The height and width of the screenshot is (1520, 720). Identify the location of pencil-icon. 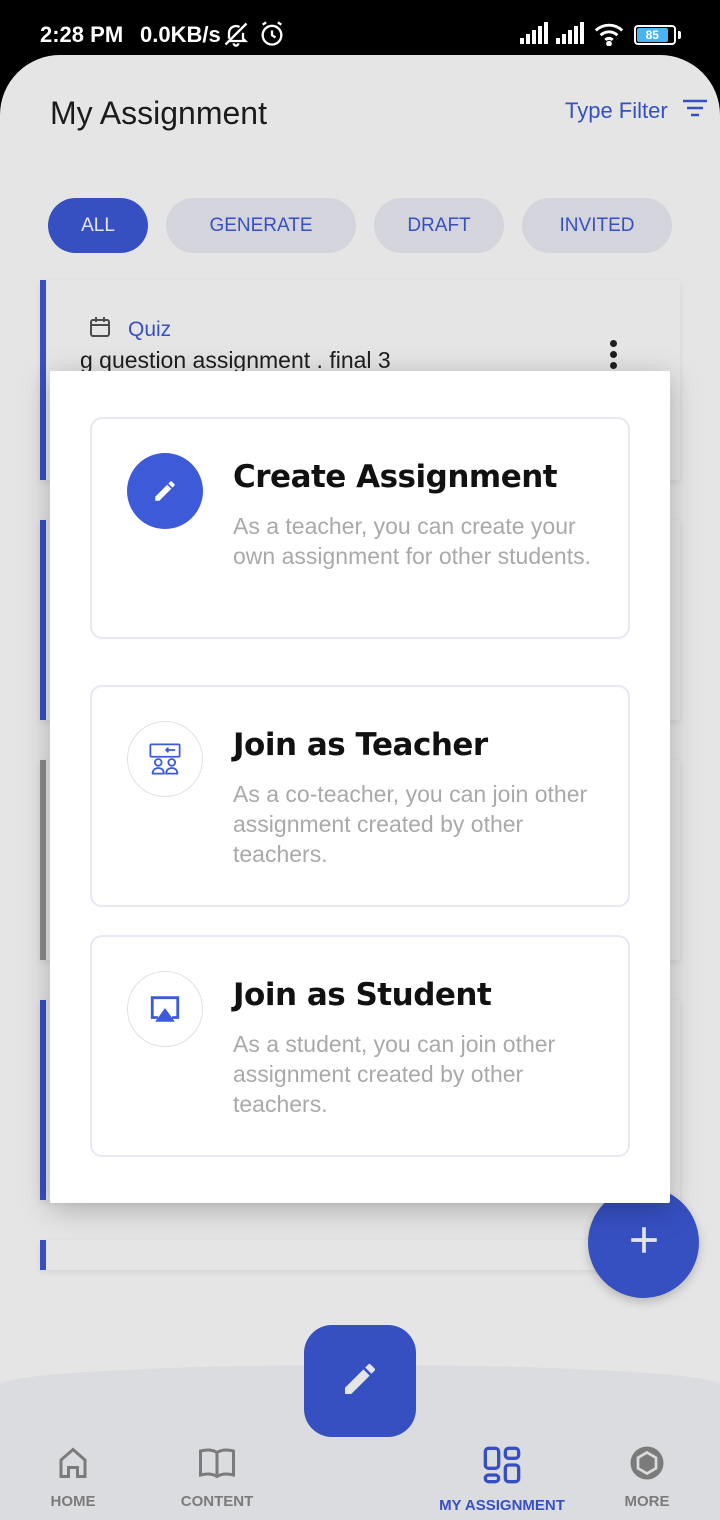
(165, 491).